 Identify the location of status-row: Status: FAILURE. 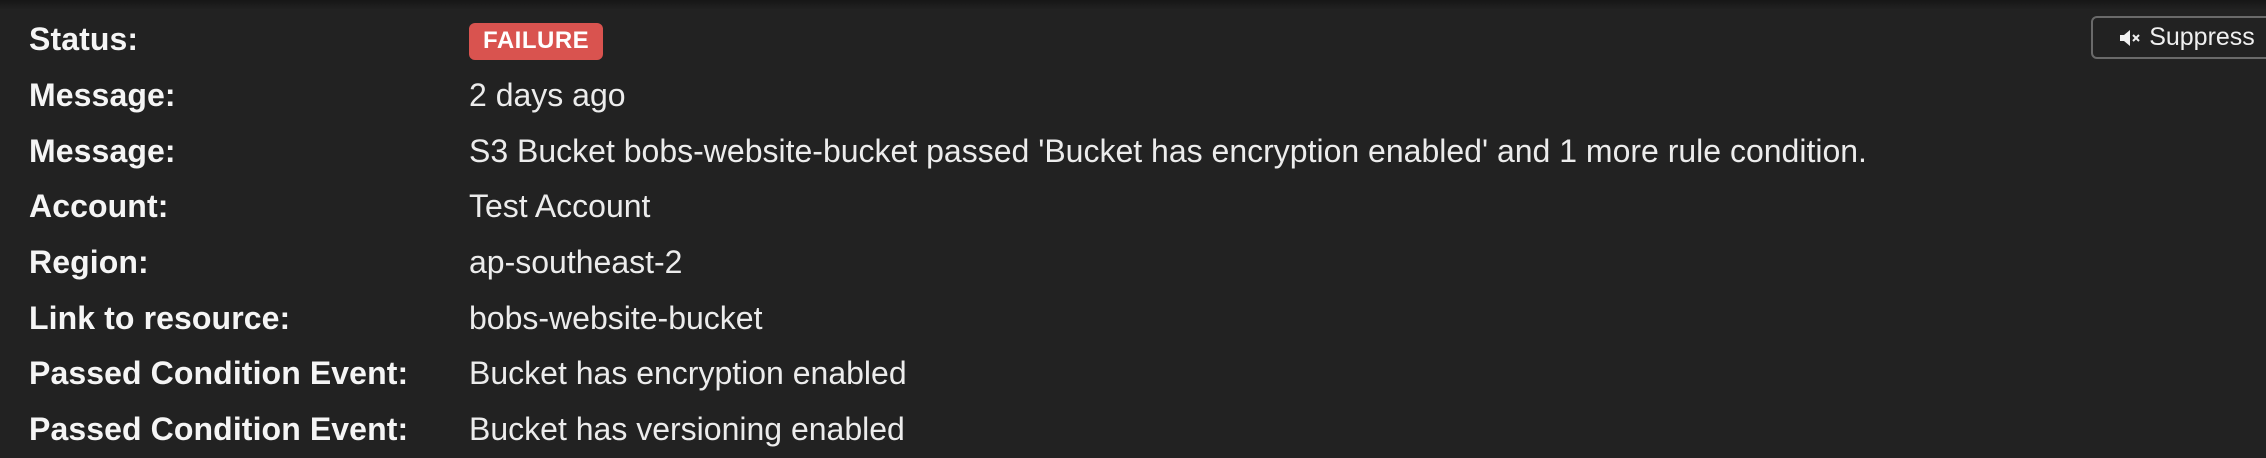
(948, 40).